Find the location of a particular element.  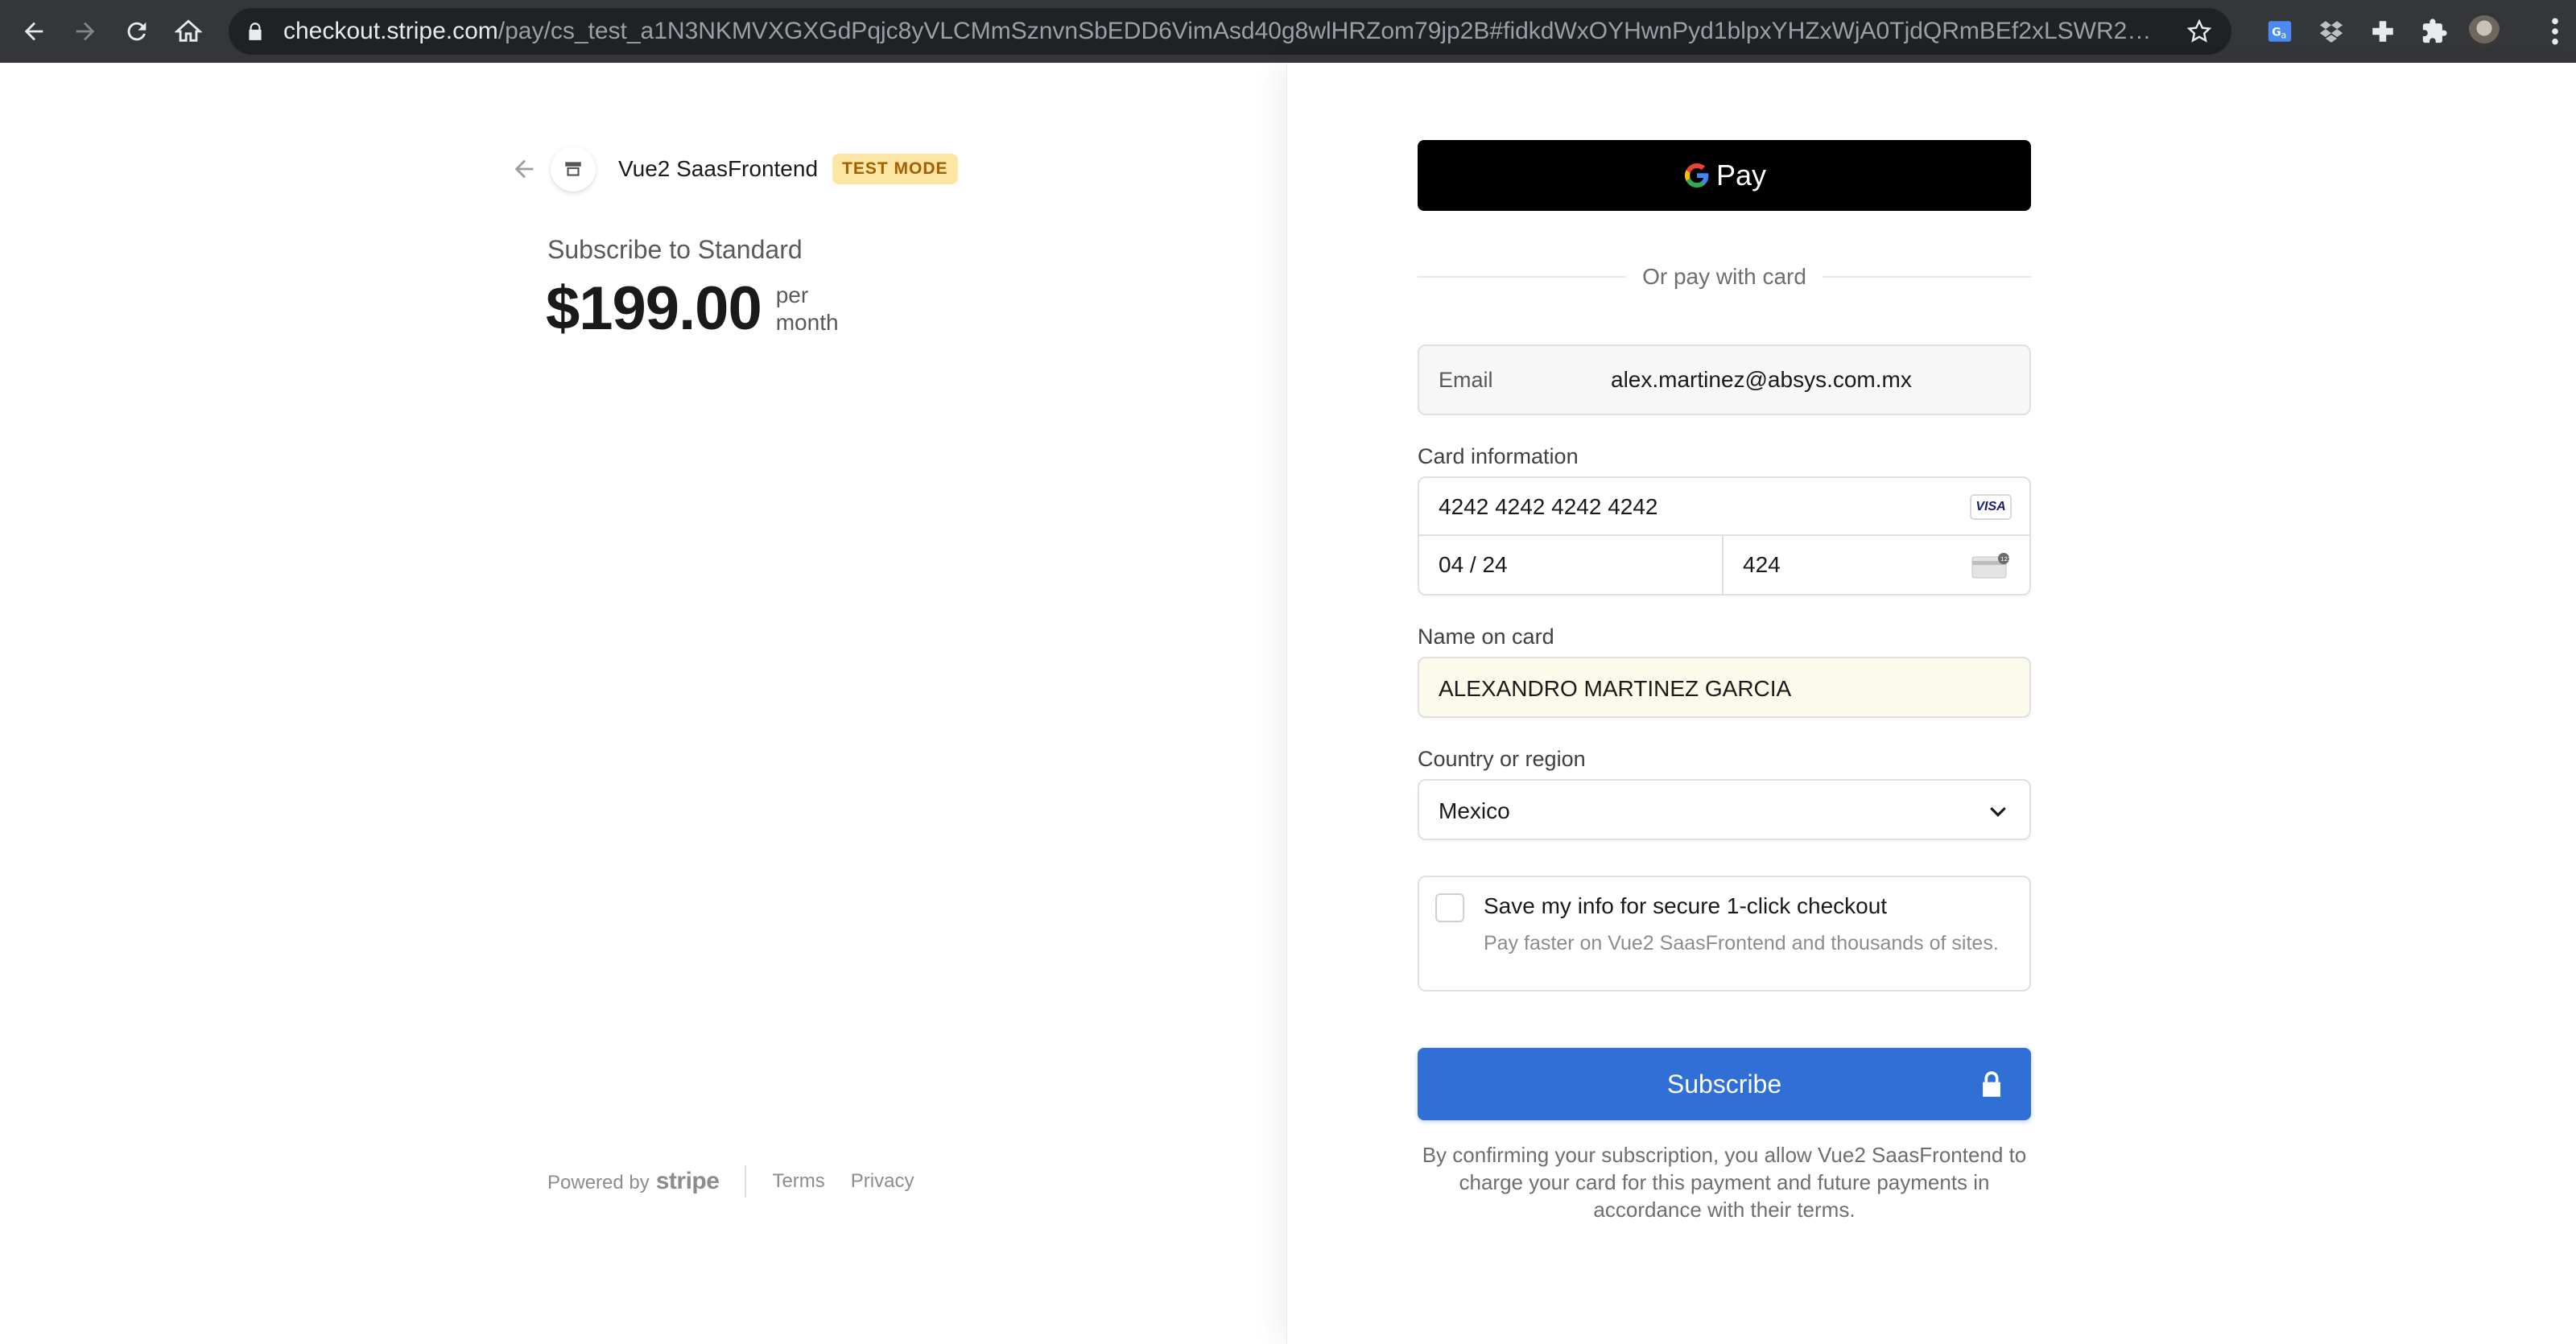

product-title: Subscribe to Standard is located at coordinates (675, 249).